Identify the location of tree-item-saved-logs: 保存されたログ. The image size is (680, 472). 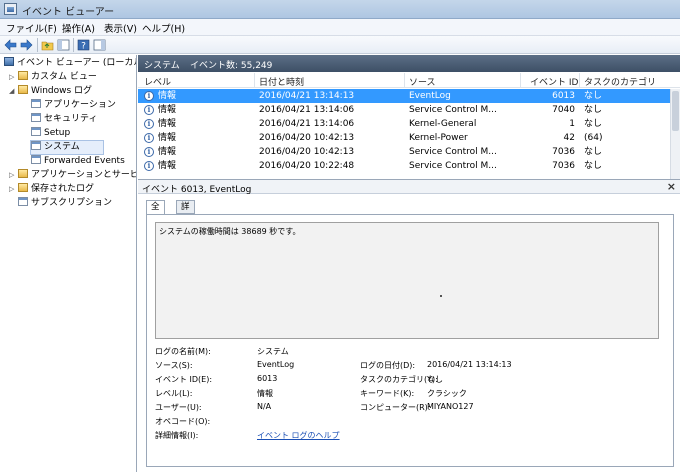
(56, 189).